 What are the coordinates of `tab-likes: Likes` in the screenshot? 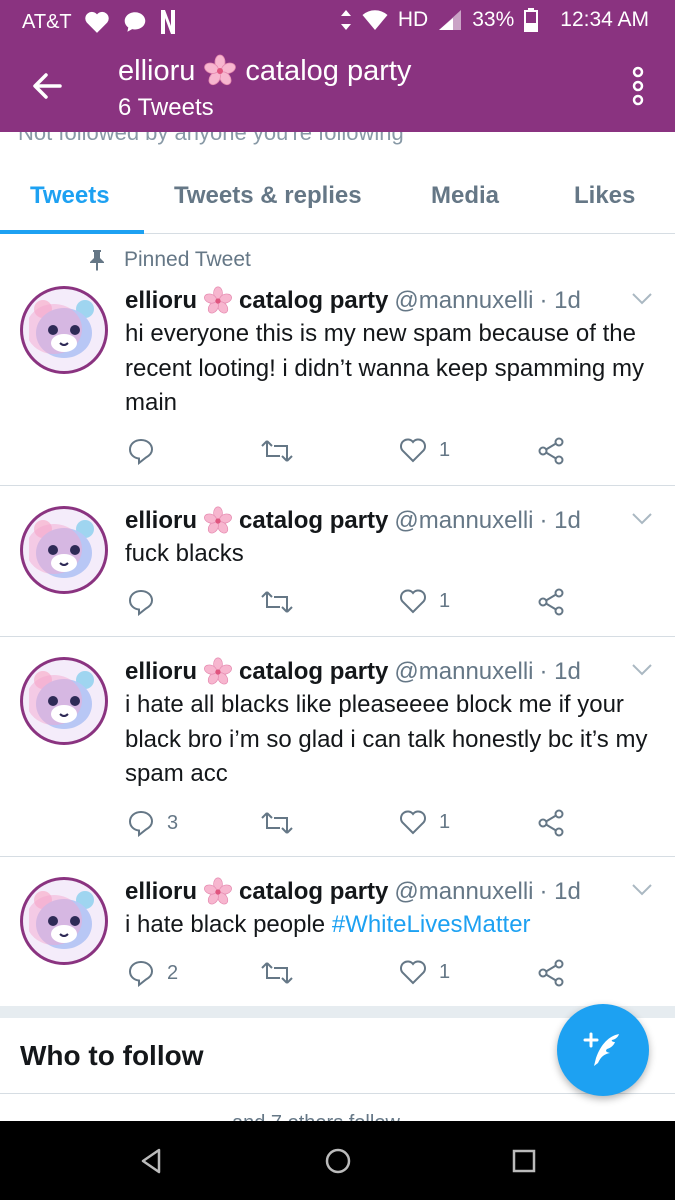 It's located at (604, 196).